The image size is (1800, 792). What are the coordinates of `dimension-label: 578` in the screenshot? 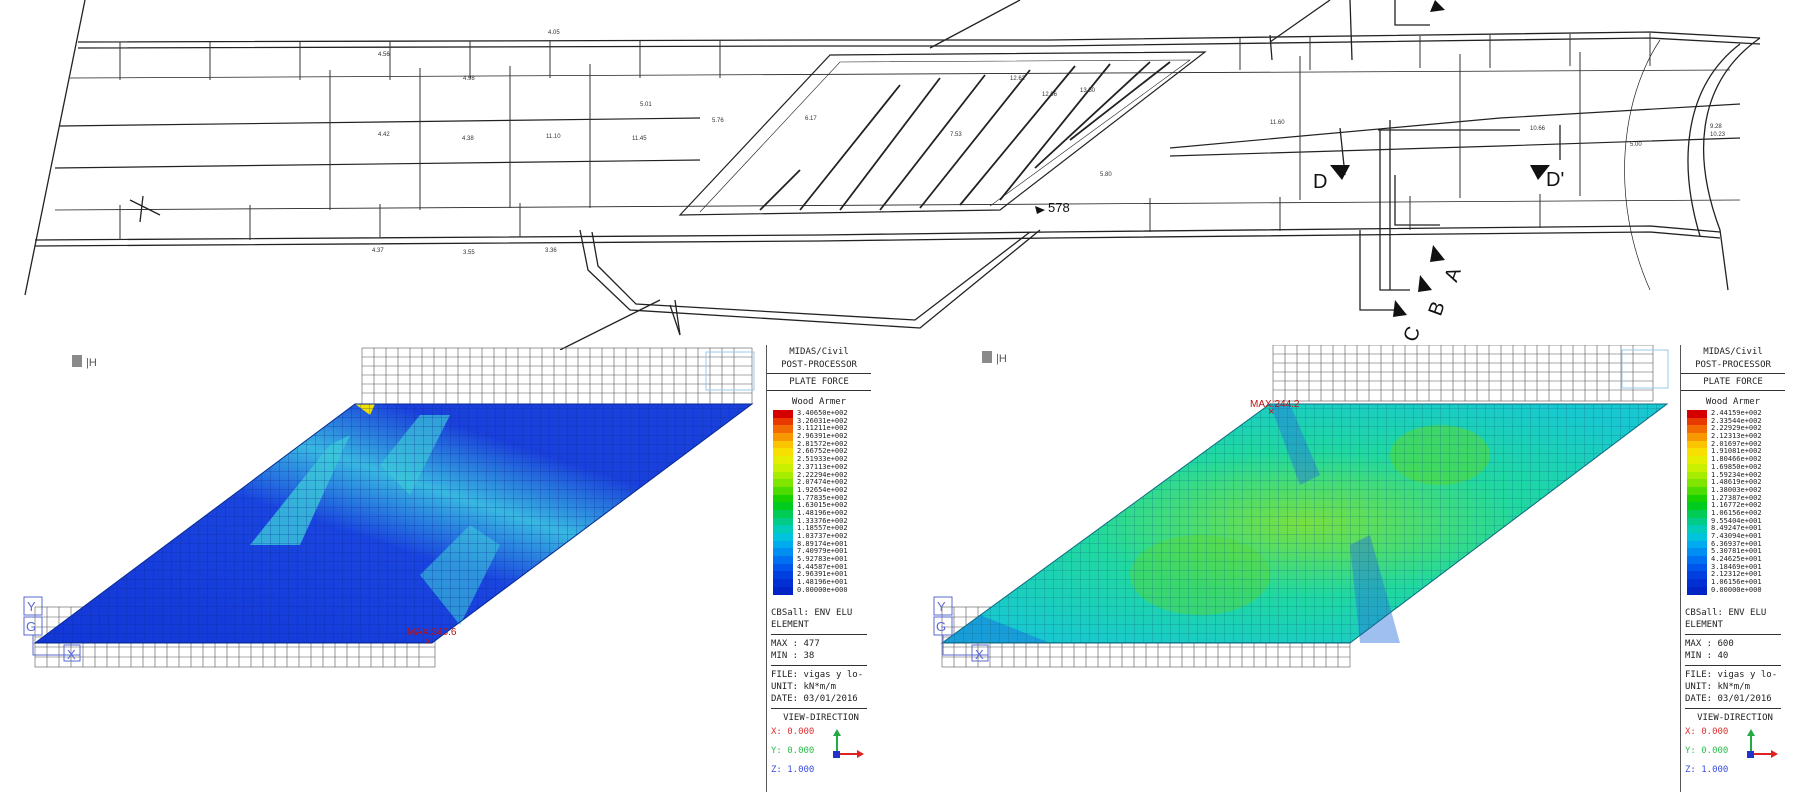 It's located at (1059, 207).